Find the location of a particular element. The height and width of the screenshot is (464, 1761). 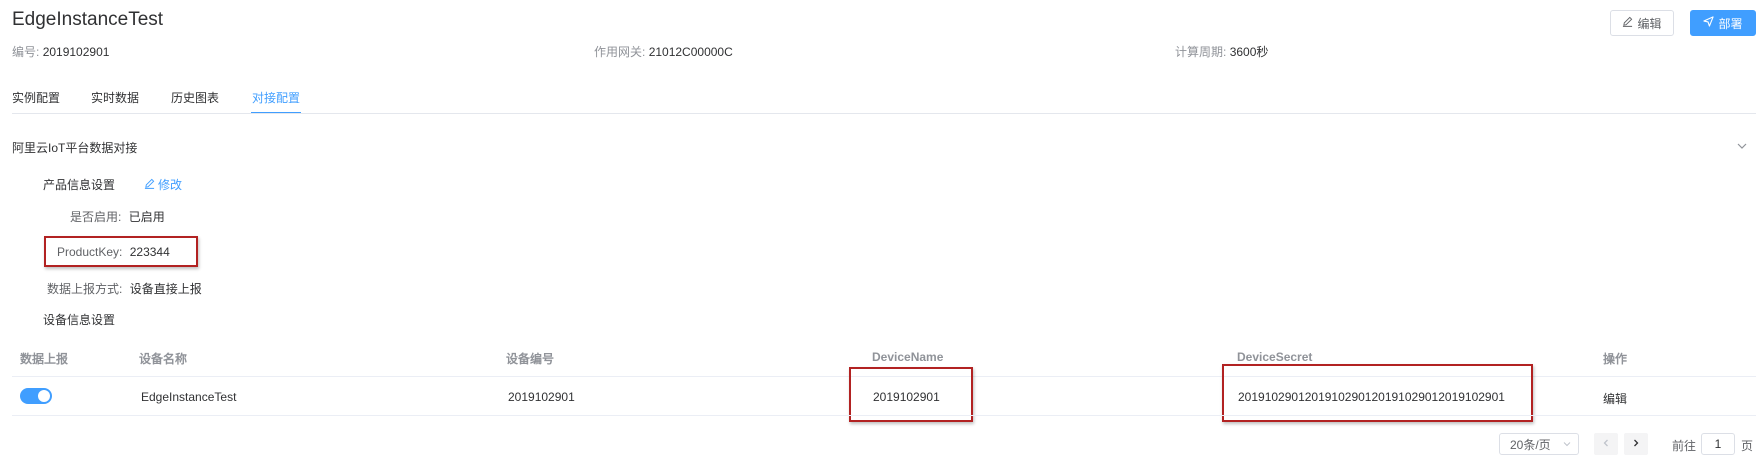

page-size-select: 20条/页 is located at coordinates (1539, 444).